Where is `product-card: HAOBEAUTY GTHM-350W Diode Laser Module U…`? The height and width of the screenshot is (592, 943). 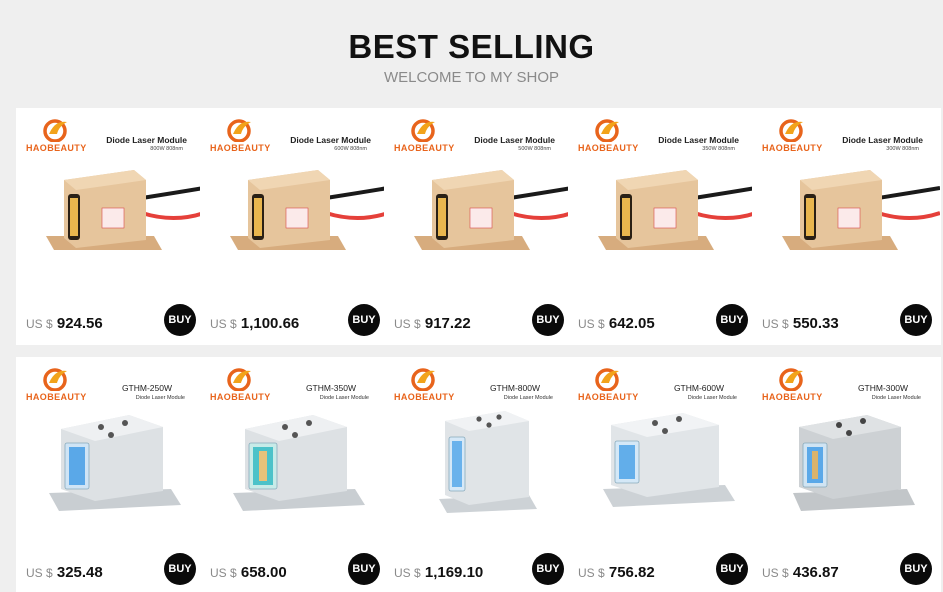 product-card: HAOBEAUTY GTHM-350W Diode Laser Module U… is located at coordinates (294, 474).